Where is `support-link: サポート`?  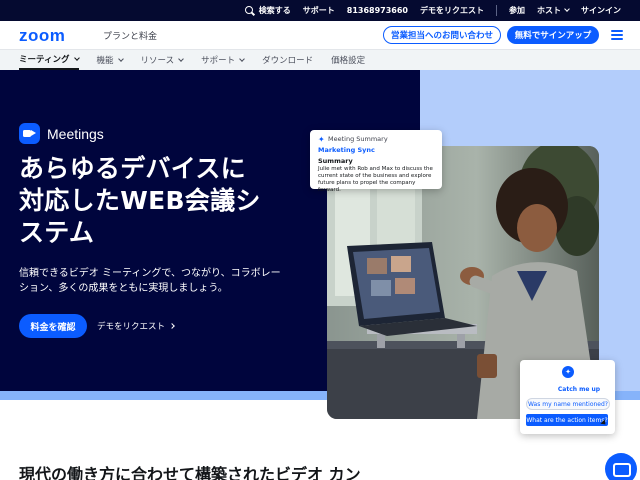 support-link: サポート is located at coordinates (319, 10).